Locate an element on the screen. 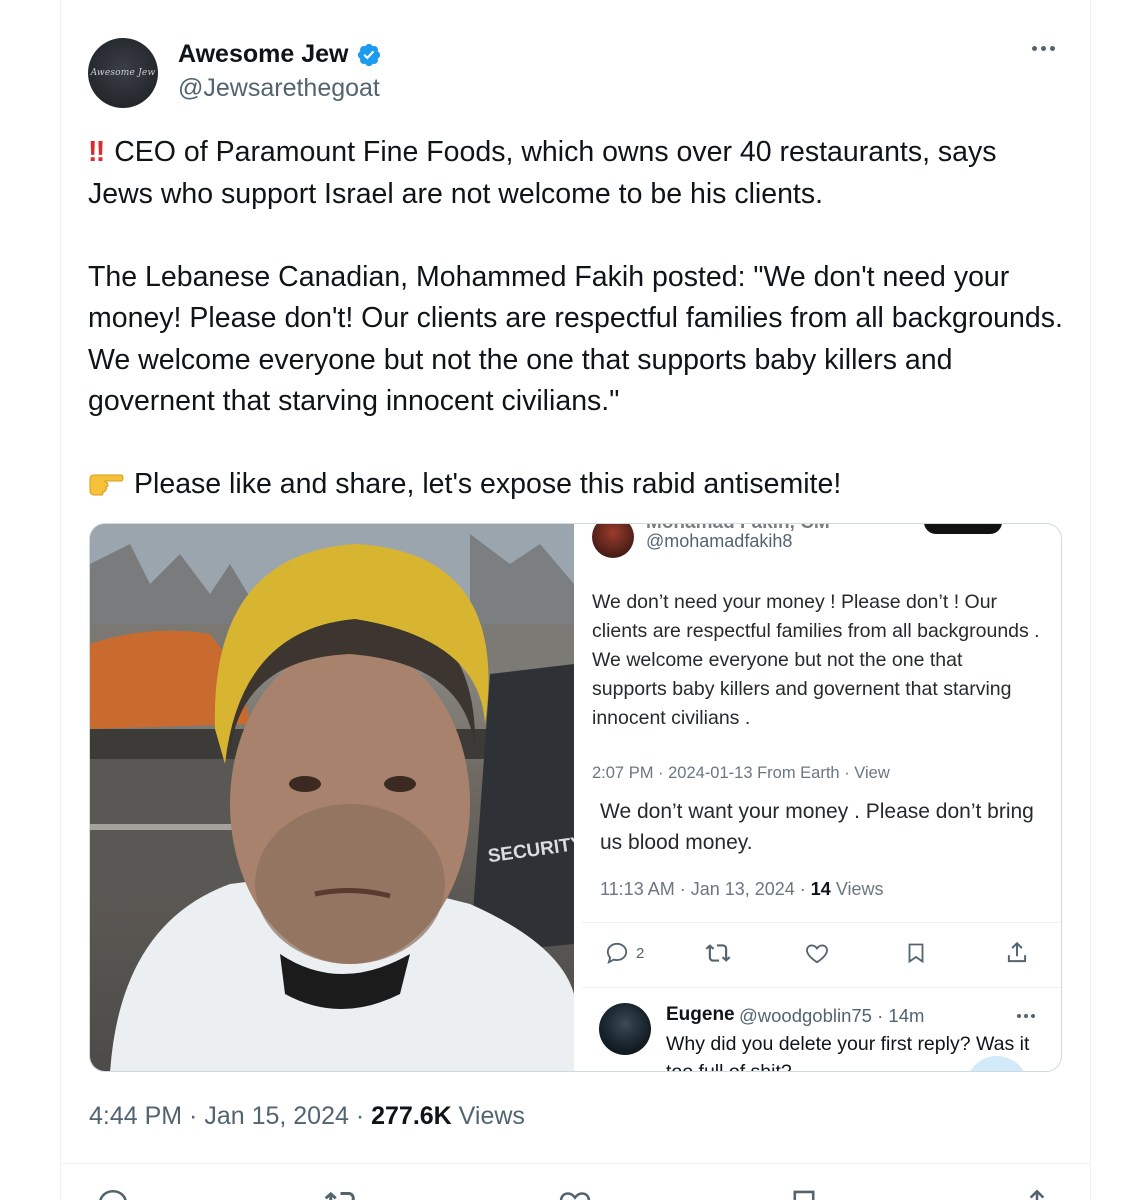 Image resolution: width=1129 pixels, height=1200 pixels. author-display-name: Awesome Jew is located at coordinates (263, 54).